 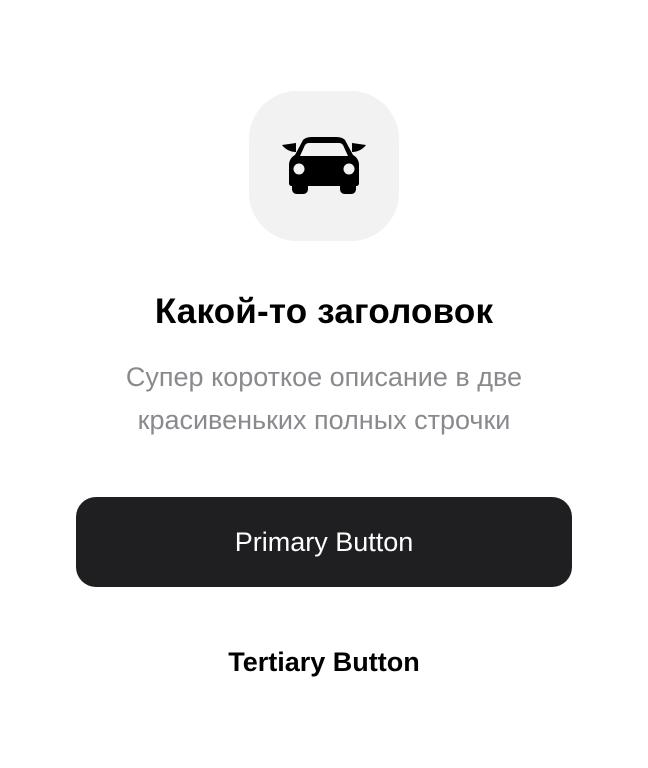 I want to click on tertiary-button: Tertiary Button, so click(x=324, y=662).